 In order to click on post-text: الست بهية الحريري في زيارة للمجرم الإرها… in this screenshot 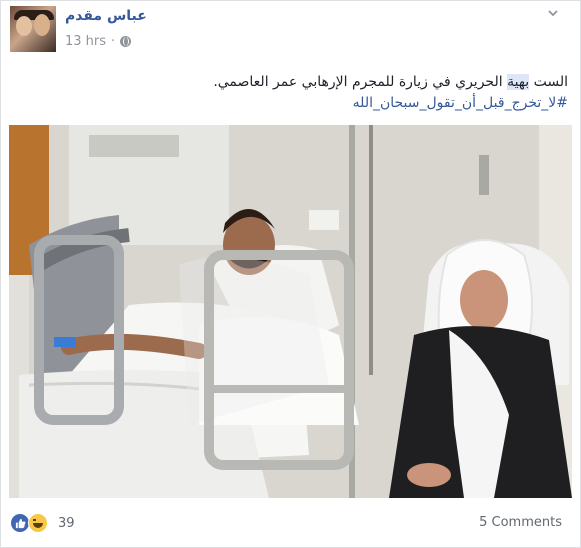, I will do `click(298, 82)`.